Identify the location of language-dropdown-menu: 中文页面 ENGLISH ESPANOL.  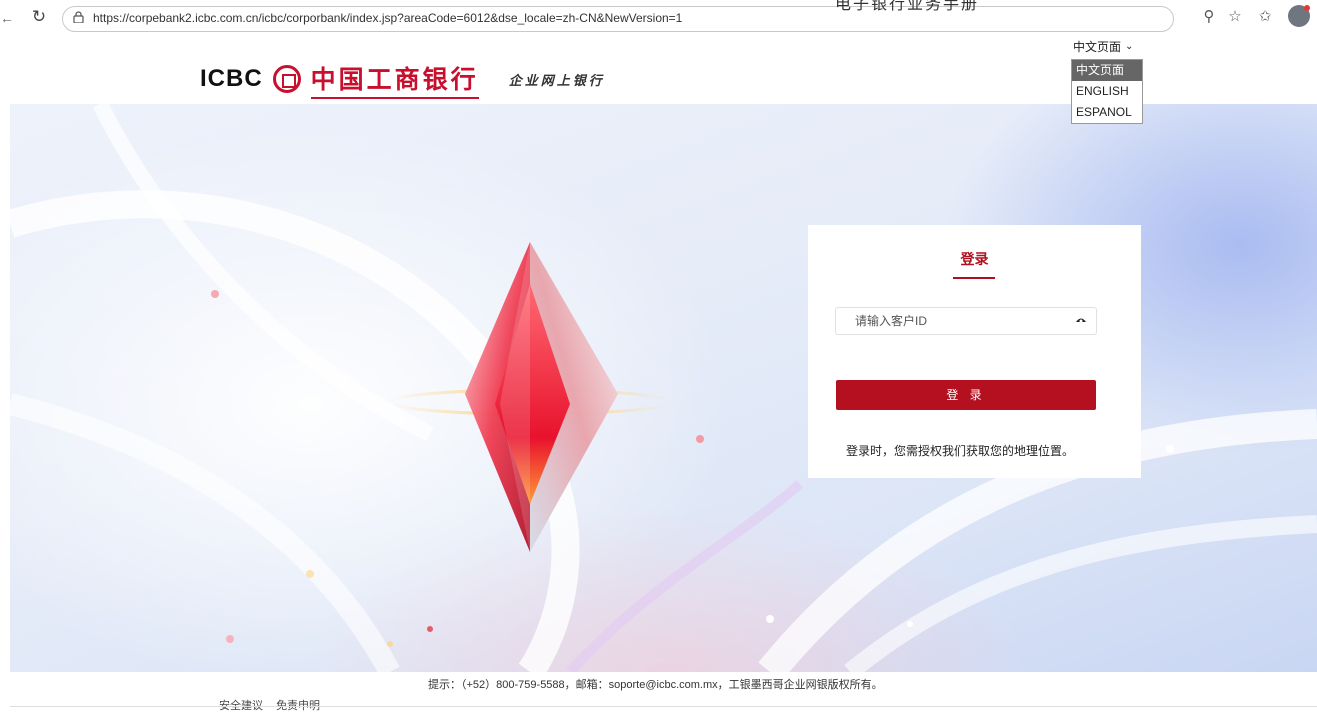
(1107, 91).